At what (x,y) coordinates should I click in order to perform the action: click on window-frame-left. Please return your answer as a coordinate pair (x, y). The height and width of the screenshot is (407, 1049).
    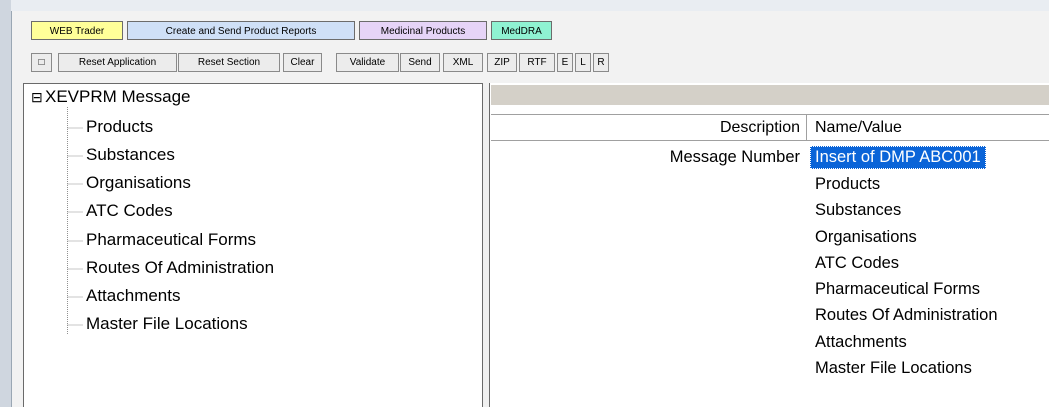
    Looking at the image, I should click on (6, 203).